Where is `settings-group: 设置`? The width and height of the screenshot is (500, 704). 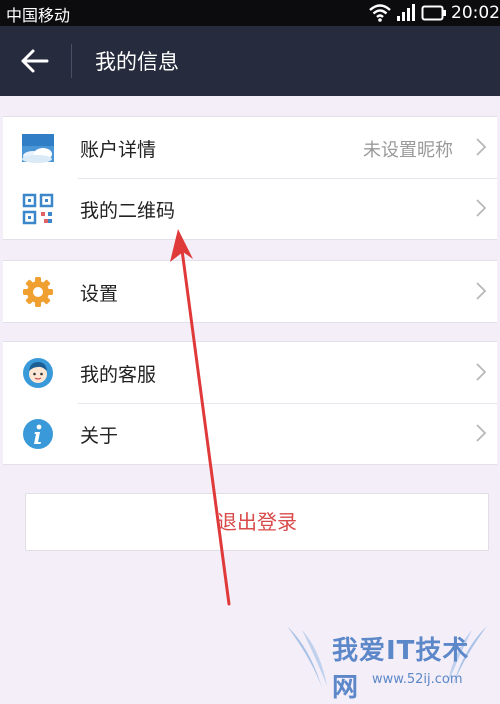 settings-group: 设置 is located at coordinates (250, 291).